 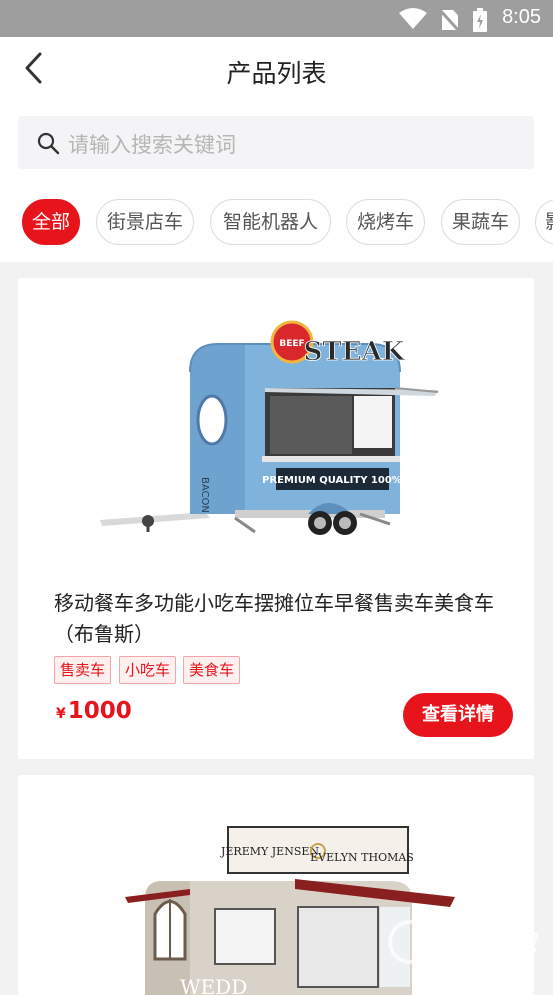 I want to click on tab-partial: 影, so click(x=544, y=222).